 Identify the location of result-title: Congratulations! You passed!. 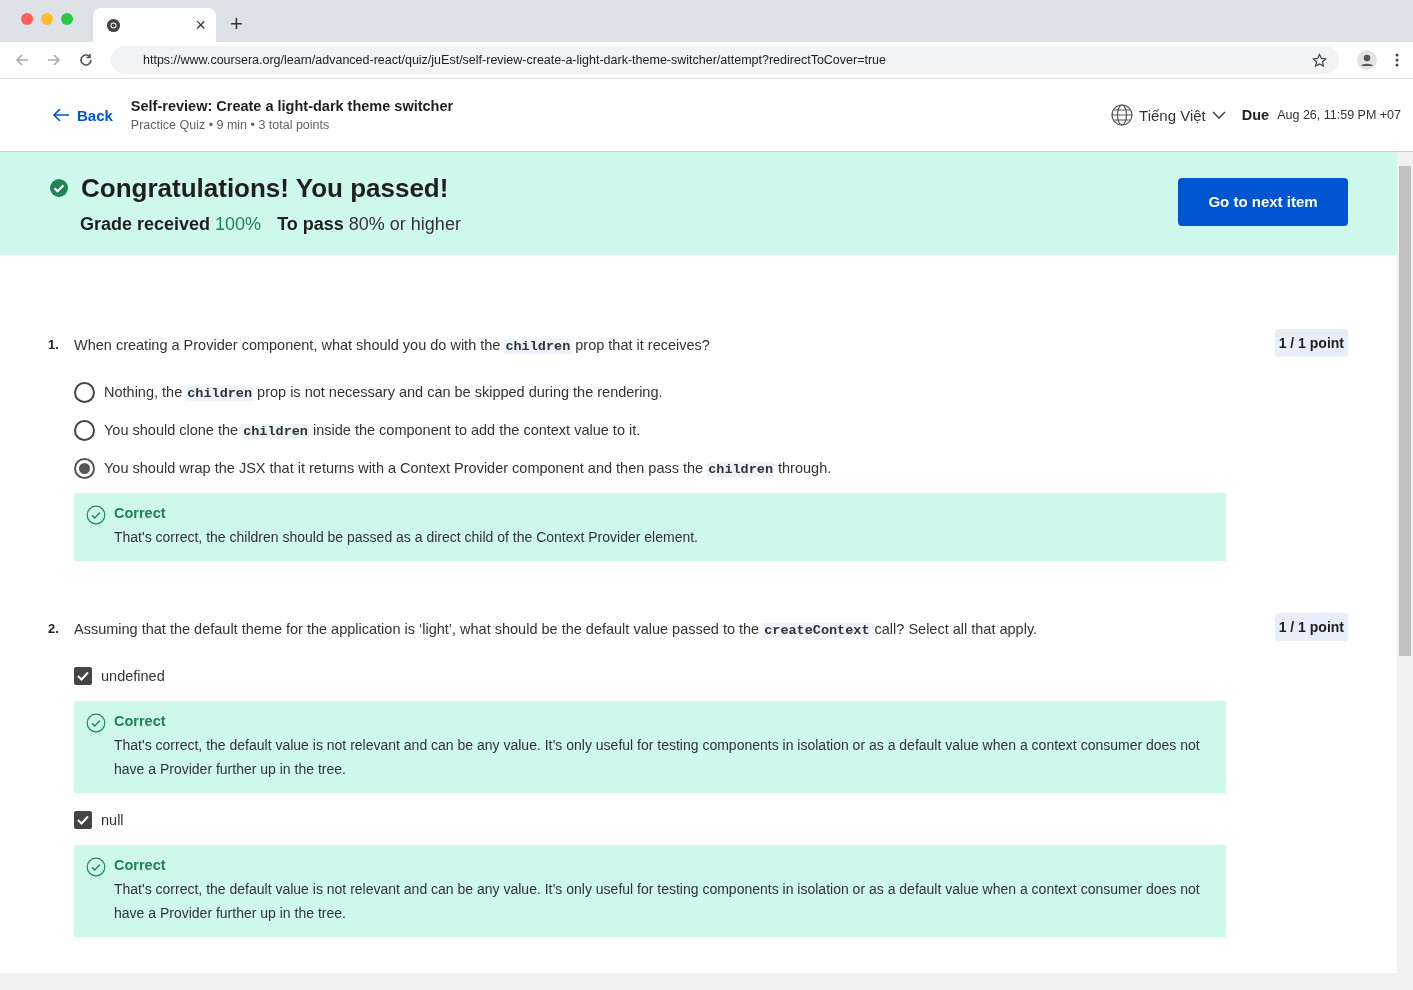
(265, 188).